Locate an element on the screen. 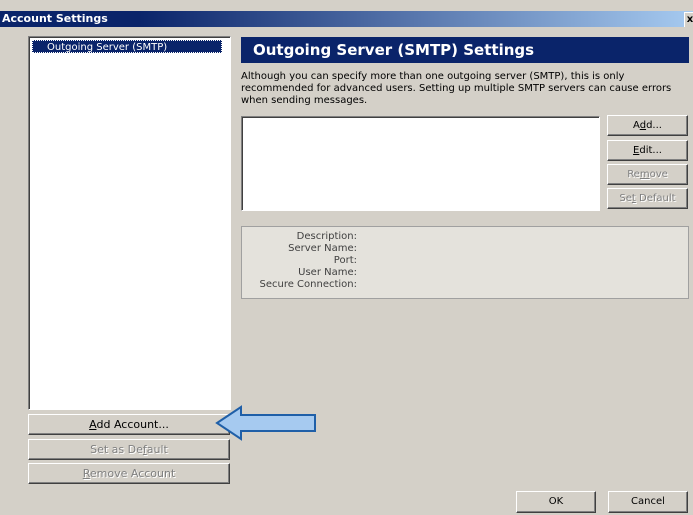  window-title: Account Settings is located at coordinates (55, 18).